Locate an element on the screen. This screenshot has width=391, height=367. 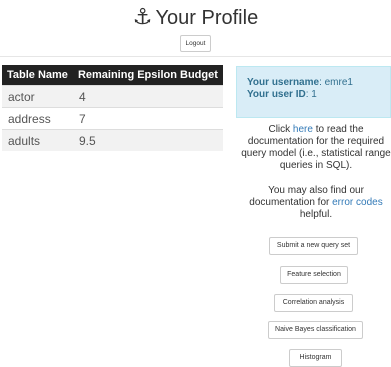
query-model-doc-link: here is located at coordinates (303, 129).